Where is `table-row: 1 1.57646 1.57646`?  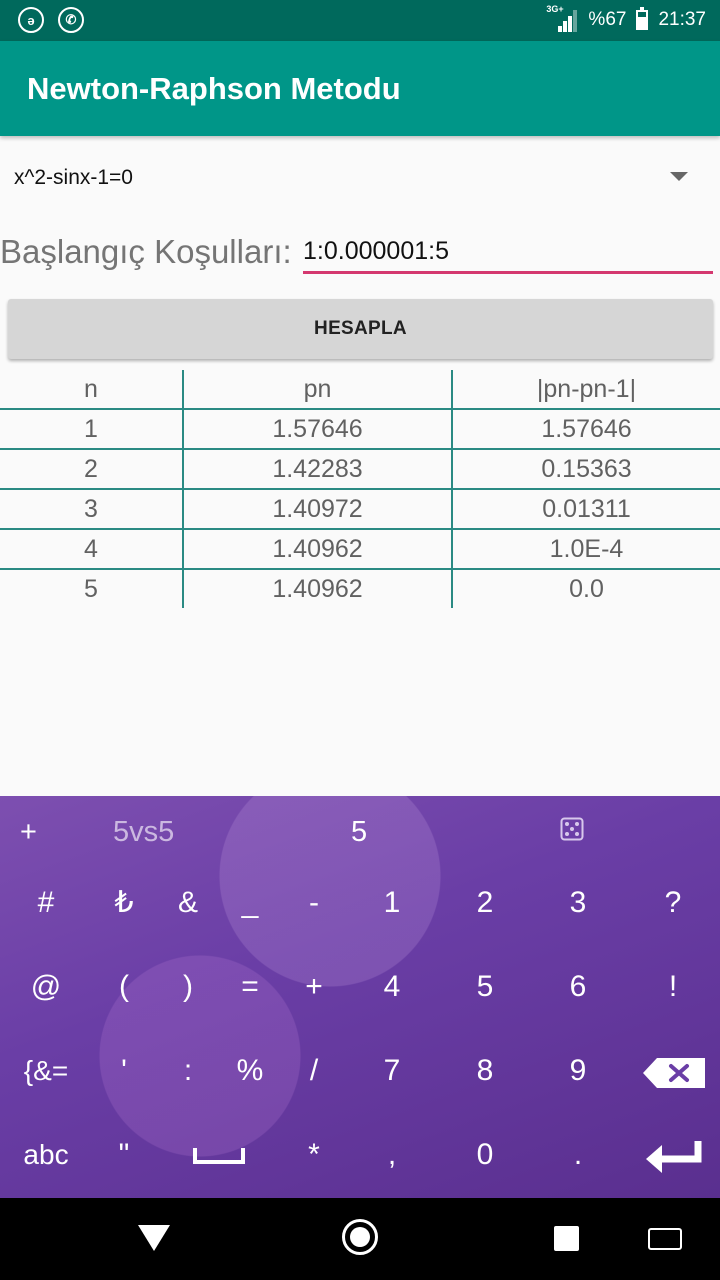
table-row: 1 1.57646 1.57646 is located at coordinates (360, 429).